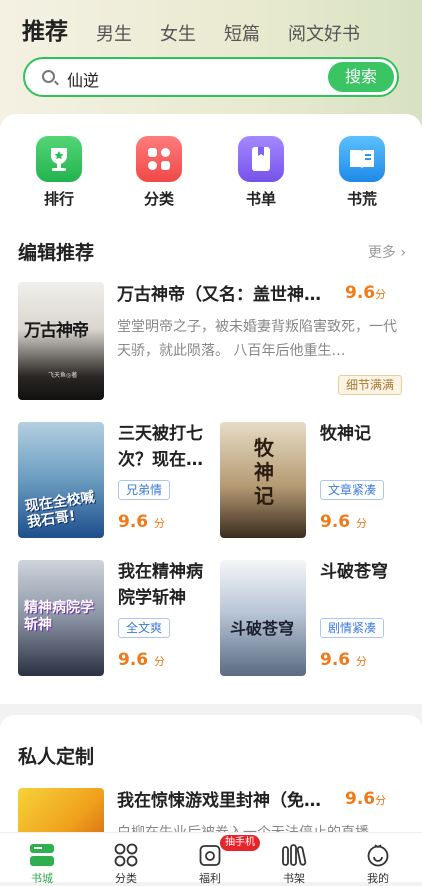 Image resolution: width=422 pixels, height=886 pixels. I want to click on editor-picks-more: 更多 ›, so click(387, 252).